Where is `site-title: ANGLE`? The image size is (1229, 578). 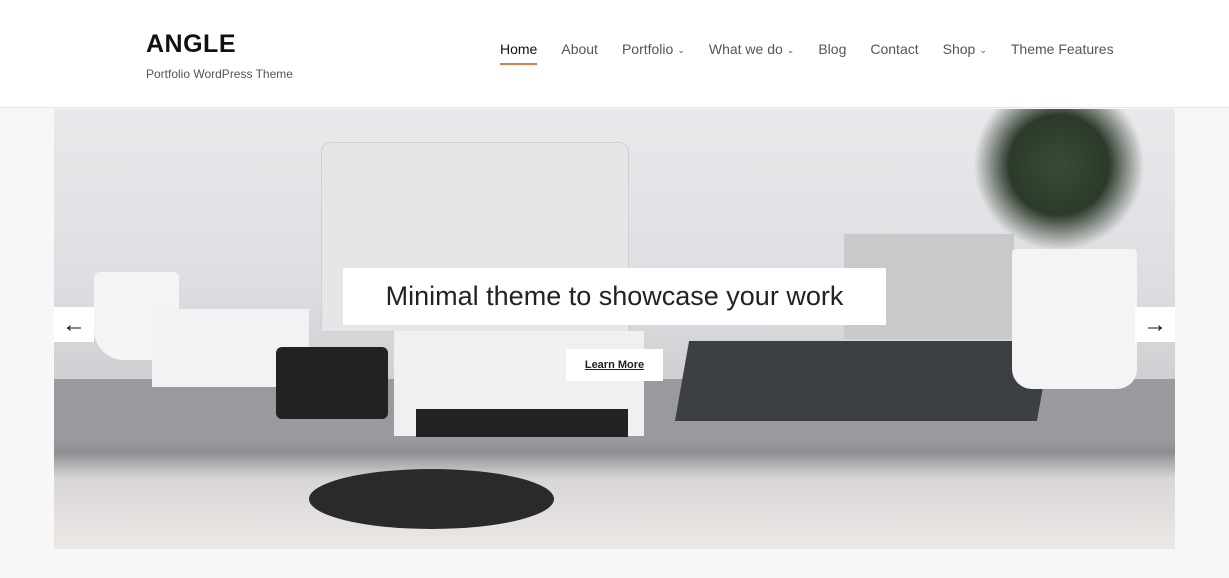
site-title: ANGLE is located at coordinates (191, 44).